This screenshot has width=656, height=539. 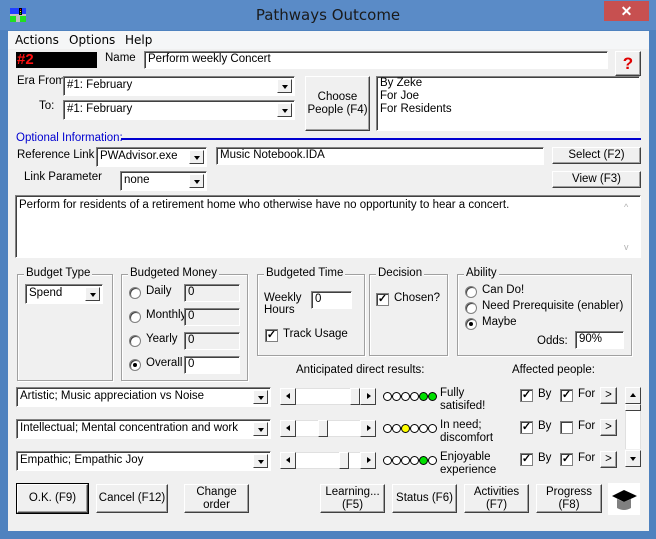 I want to click on money-radio-overall, so click(x=135, y=365).